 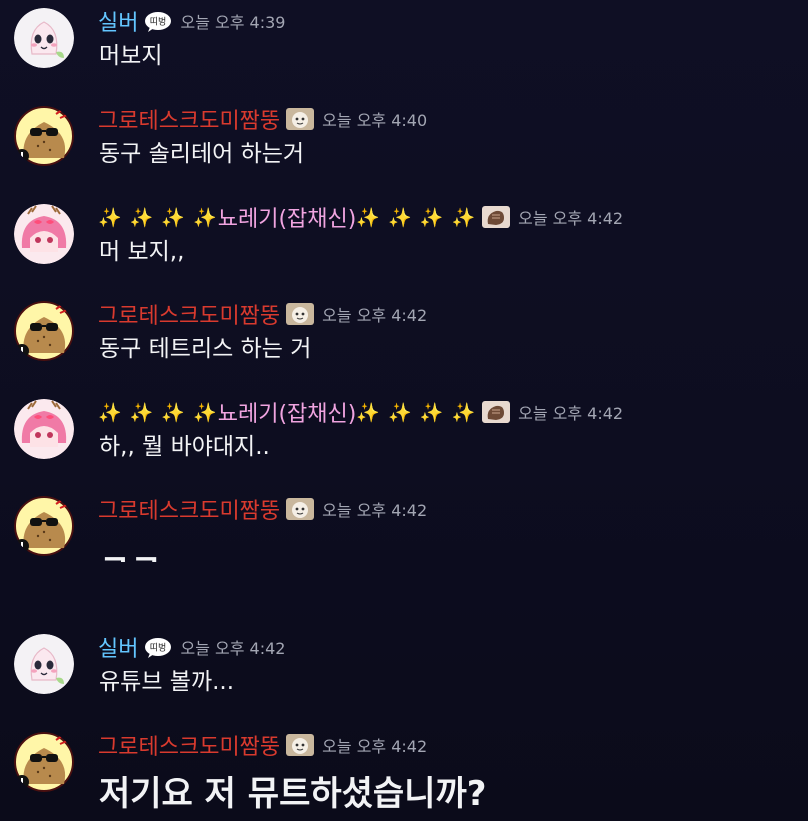 What do you see at coordinates (233, 22) in the screenshot?
I see `timestamp: 오늘 오후 4:39` at bounding box center [233, 22].